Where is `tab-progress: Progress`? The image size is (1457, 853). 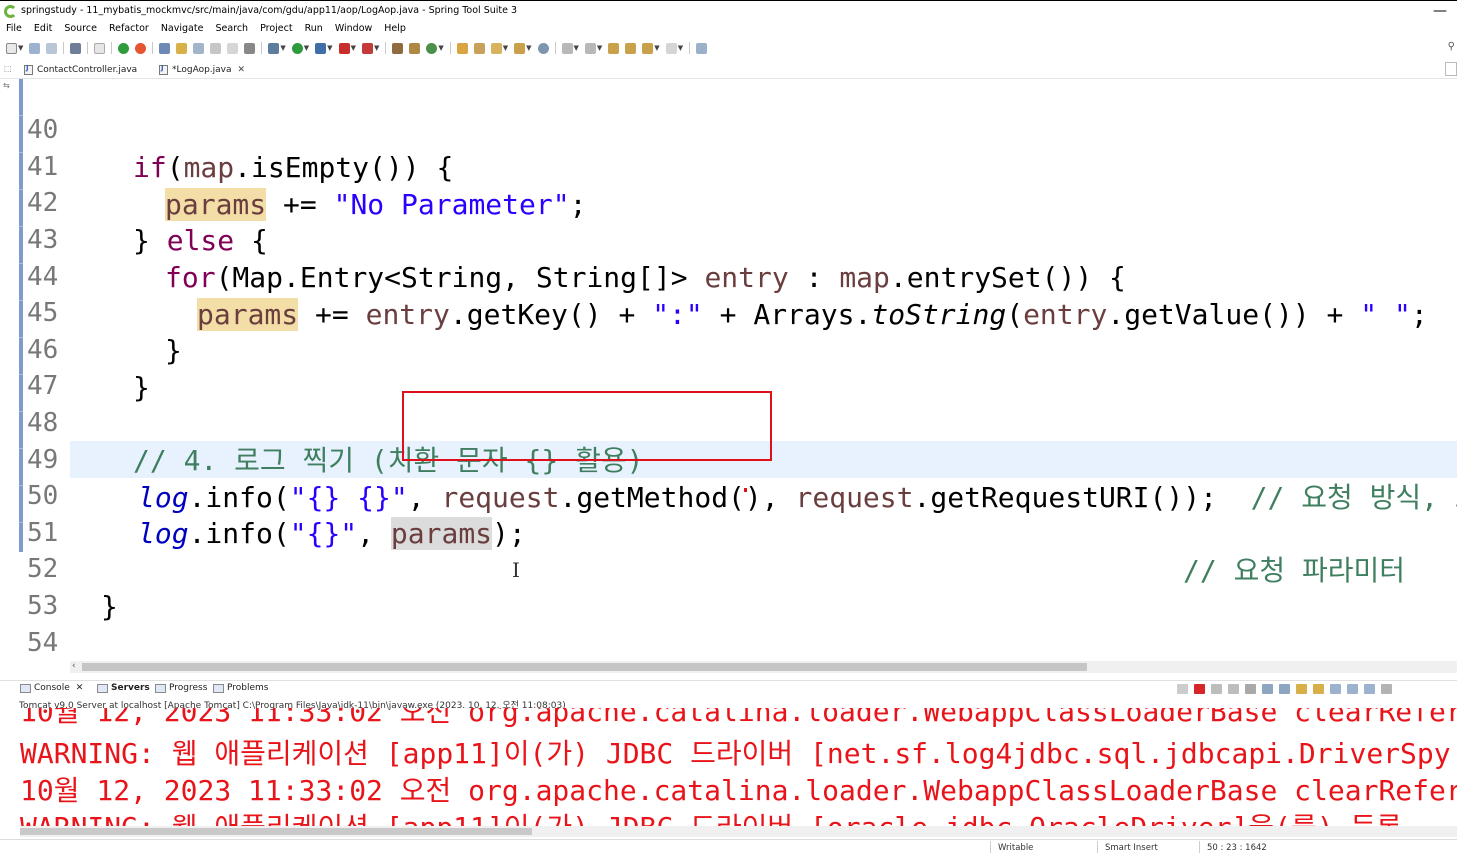 tab-progress: Progress is located at coordinates (181, 688).